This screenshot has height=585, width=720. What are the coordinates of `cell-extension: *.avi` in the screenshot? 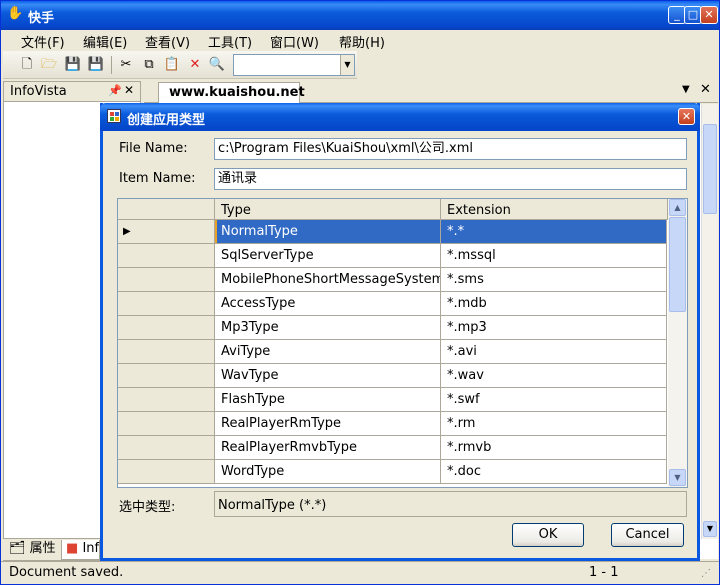 It's located at (554, 352).